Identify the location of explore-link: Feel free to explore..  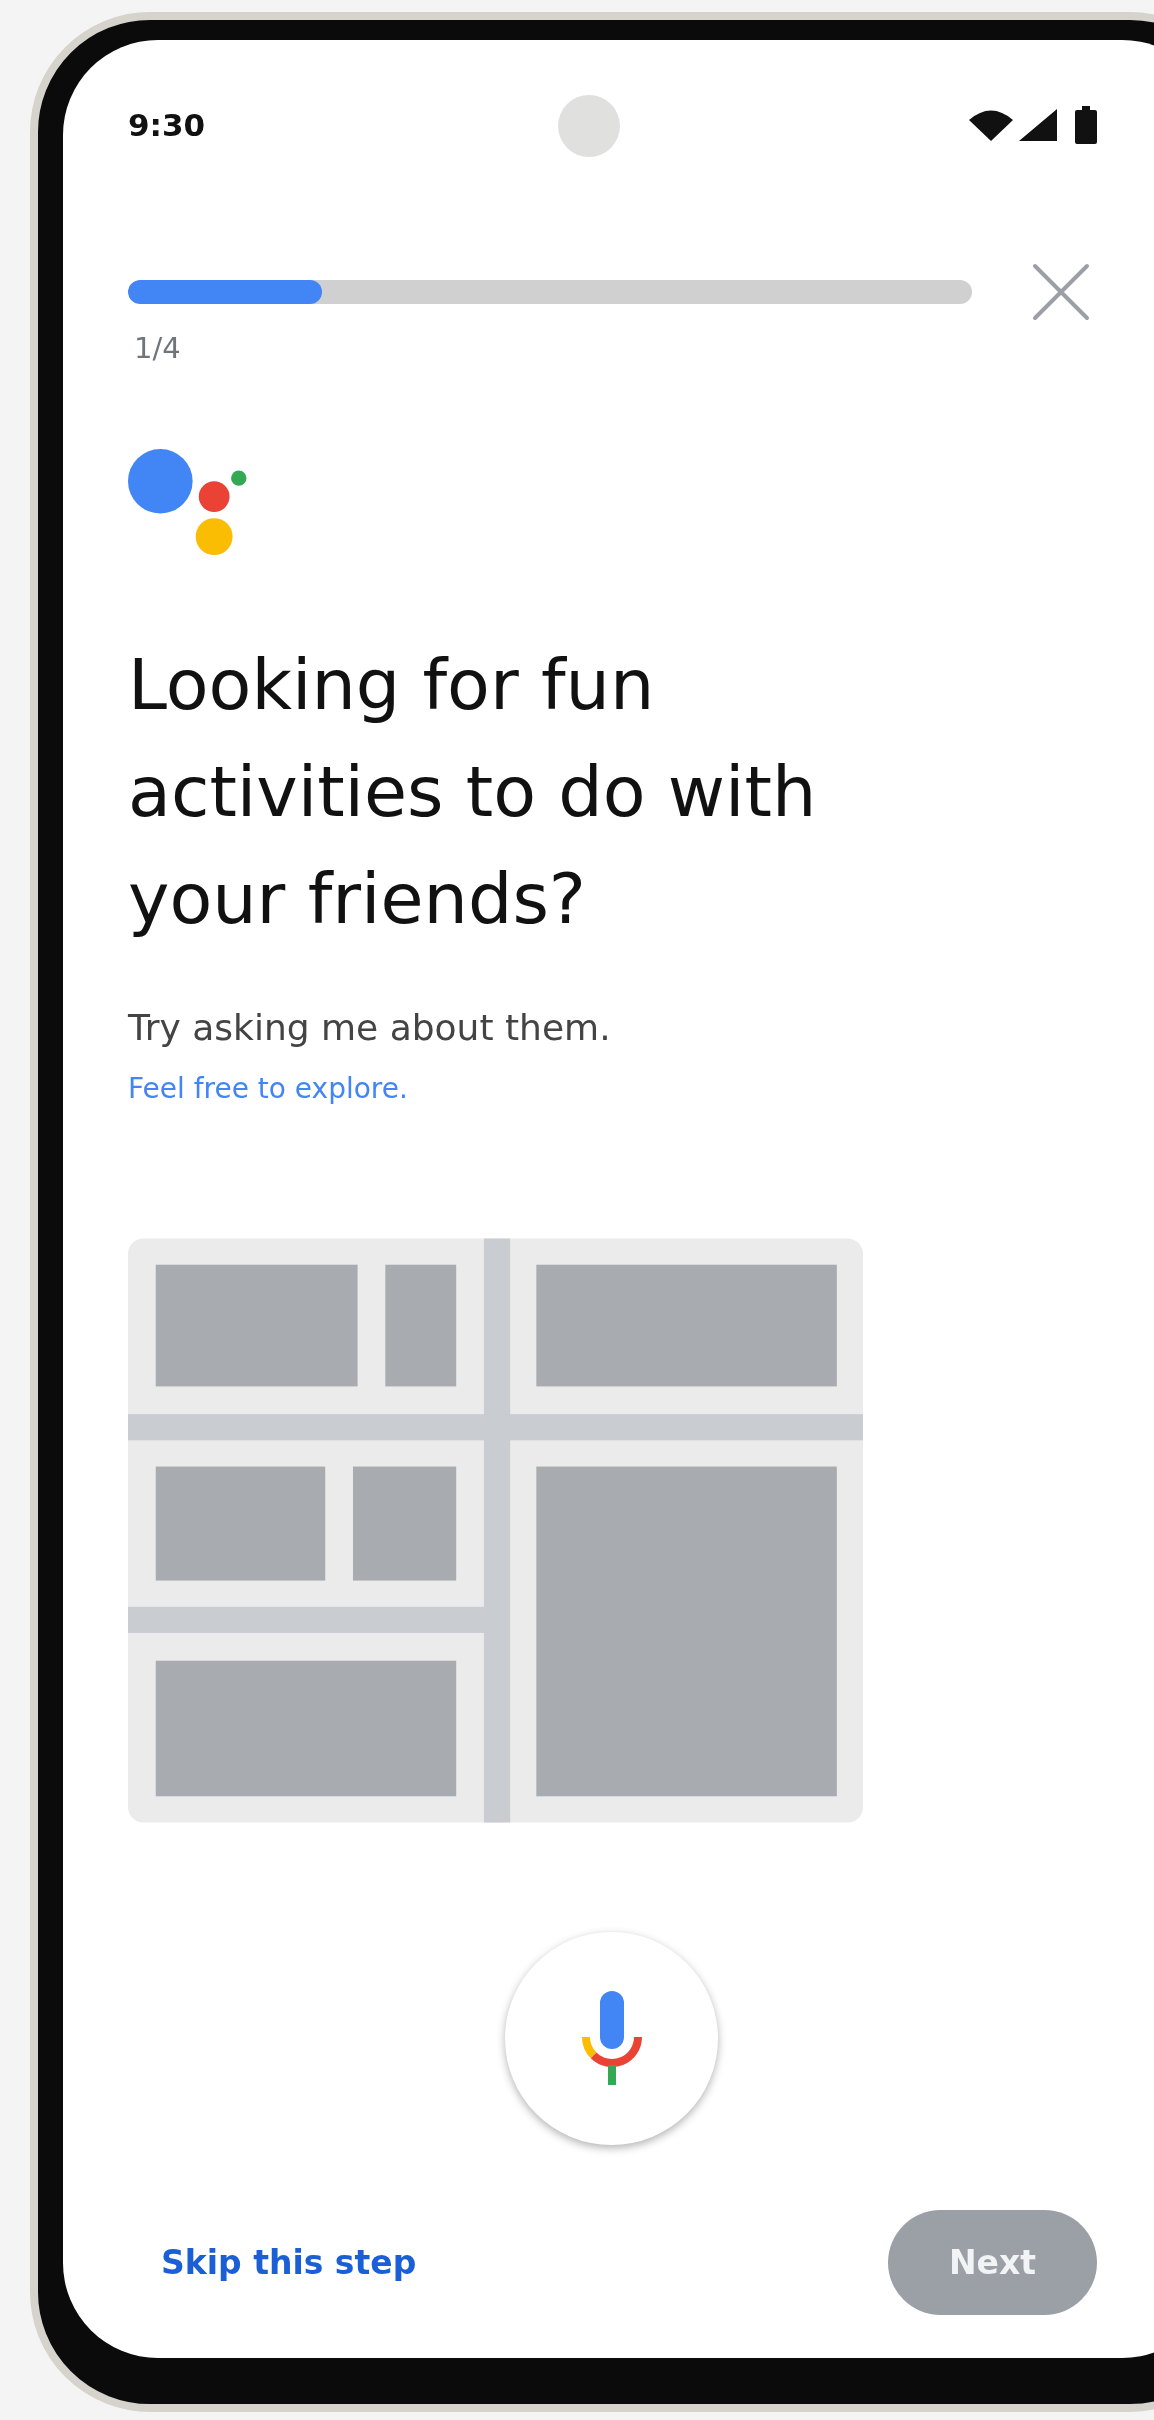
(268, 1089).